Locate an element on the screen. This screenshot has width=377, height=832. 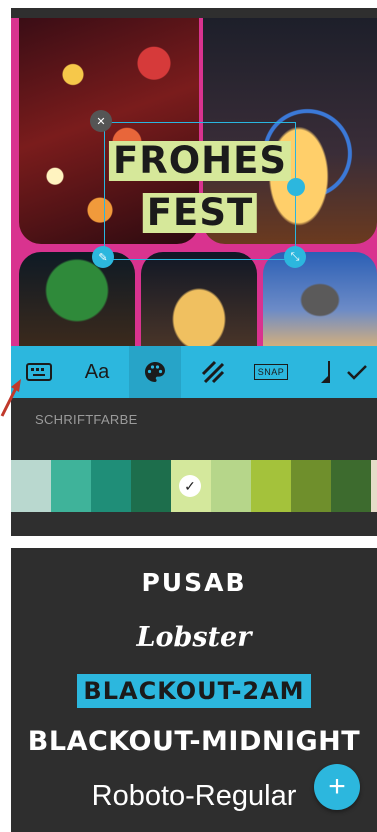
close-icon: ✕ is located at coordinates (101, 121).